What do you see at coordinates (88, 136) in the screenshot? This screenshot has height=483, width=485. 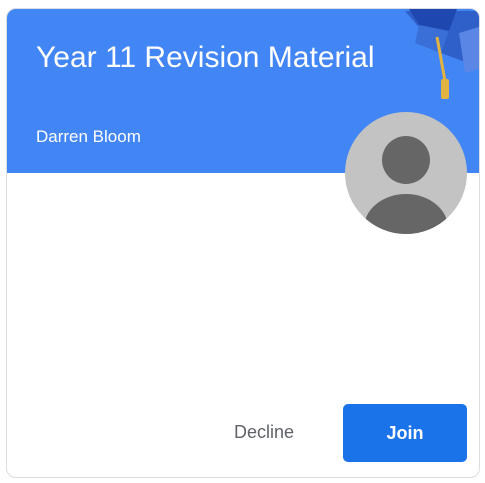 I see `teacher-name: Darren Bloom` at bounding box center [88, 136].